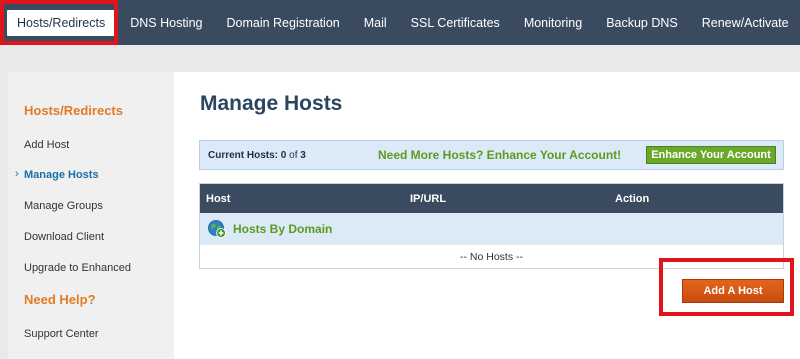 This screenshot has width=800, height=359. Describe the element at coordinates (61, 22) in the screenshot. I see `nav-tab-hosts-redirects: Hosts/Redirects` at that location.